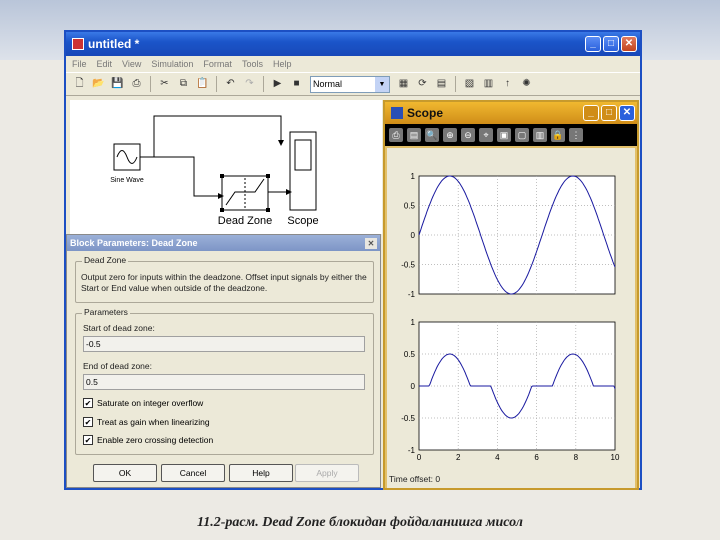 The image size is (720, 540). Describe the element at coordinates (450, 135) in the screenshot. I see `zoom-x-icon: ⊕` at that location.